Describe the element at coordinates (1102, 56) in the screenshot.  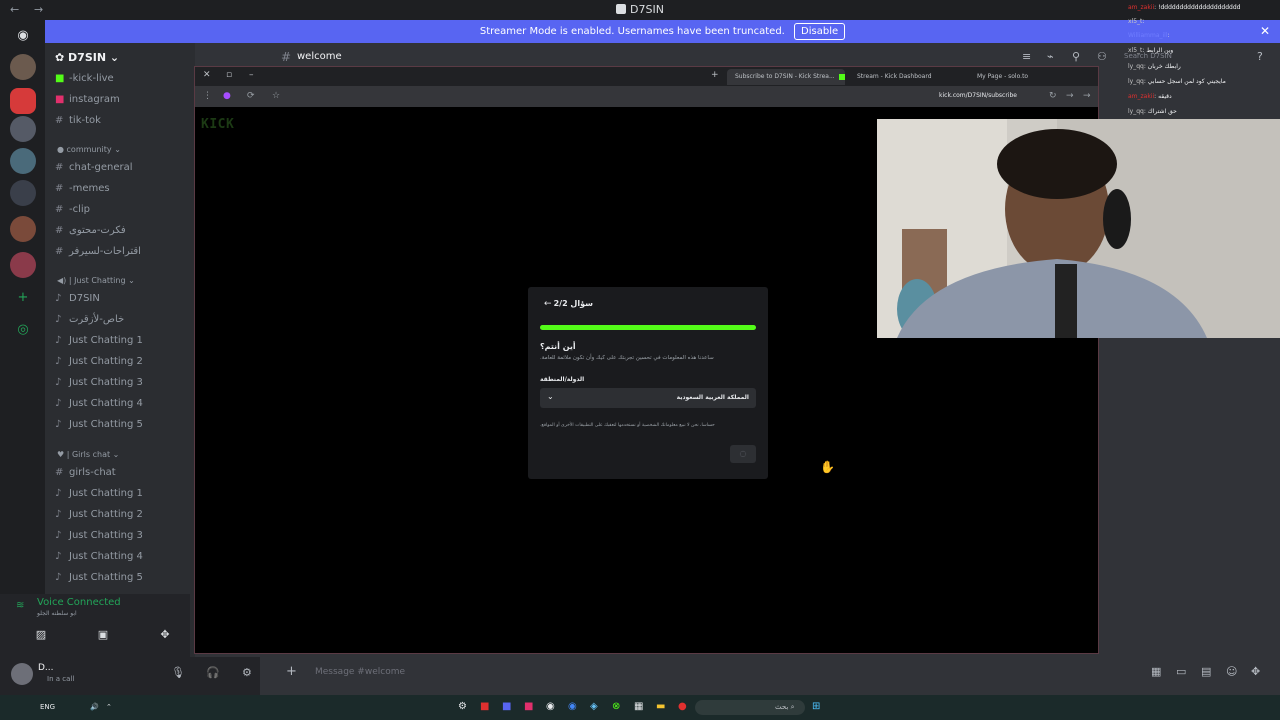
I see `member-list-icon: ⚇` at that location.